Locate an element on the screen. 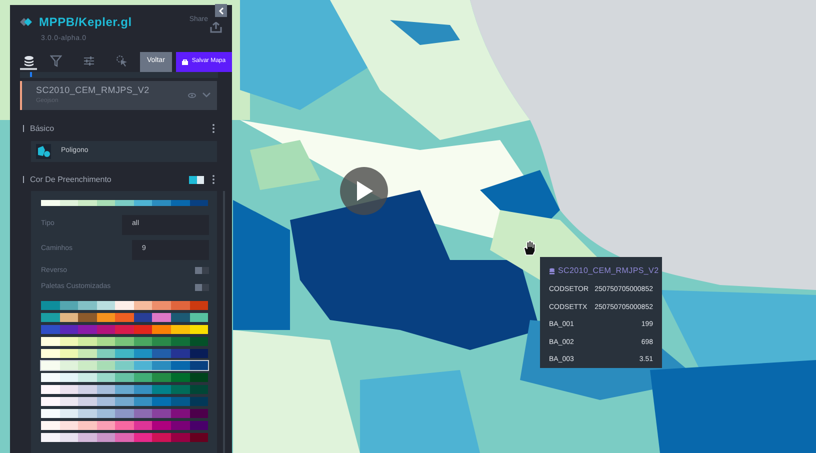 Image resolution: width=816 pixels, height=453 pixels. filter-icon is located at coordinates (56, 60).